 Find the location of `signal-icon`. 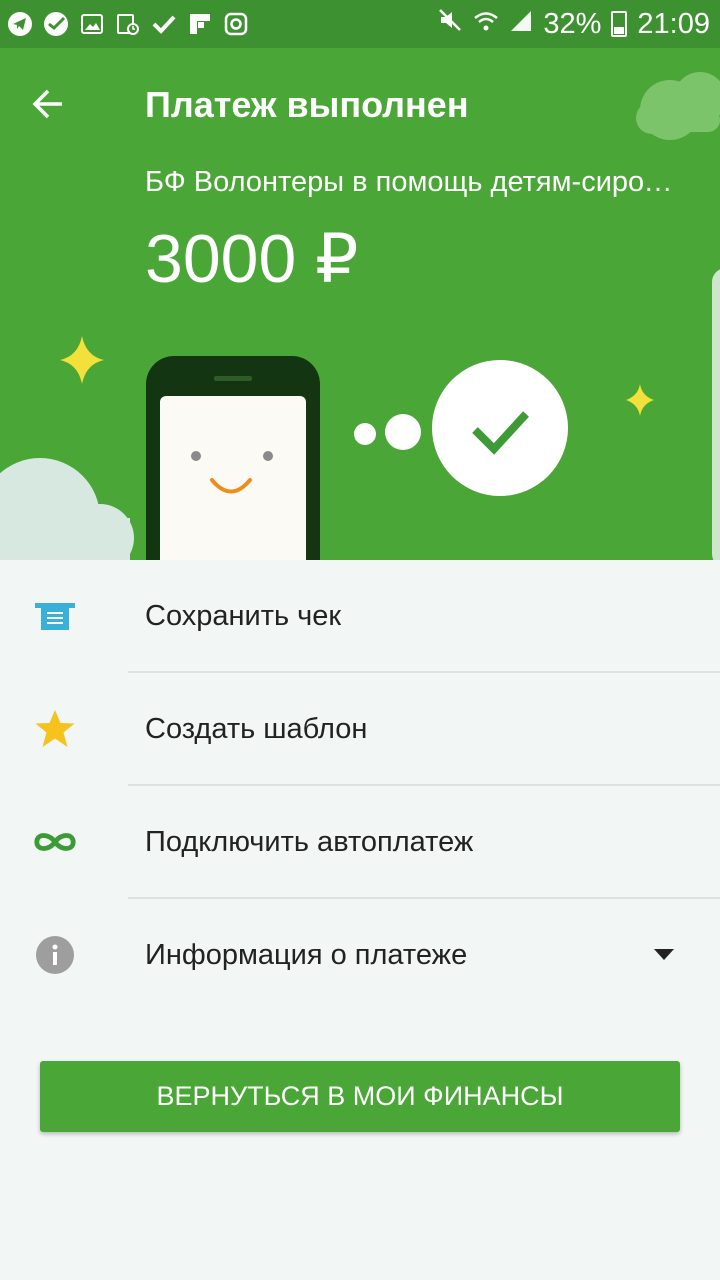

signal-icon is located at coordinates (521, 24).